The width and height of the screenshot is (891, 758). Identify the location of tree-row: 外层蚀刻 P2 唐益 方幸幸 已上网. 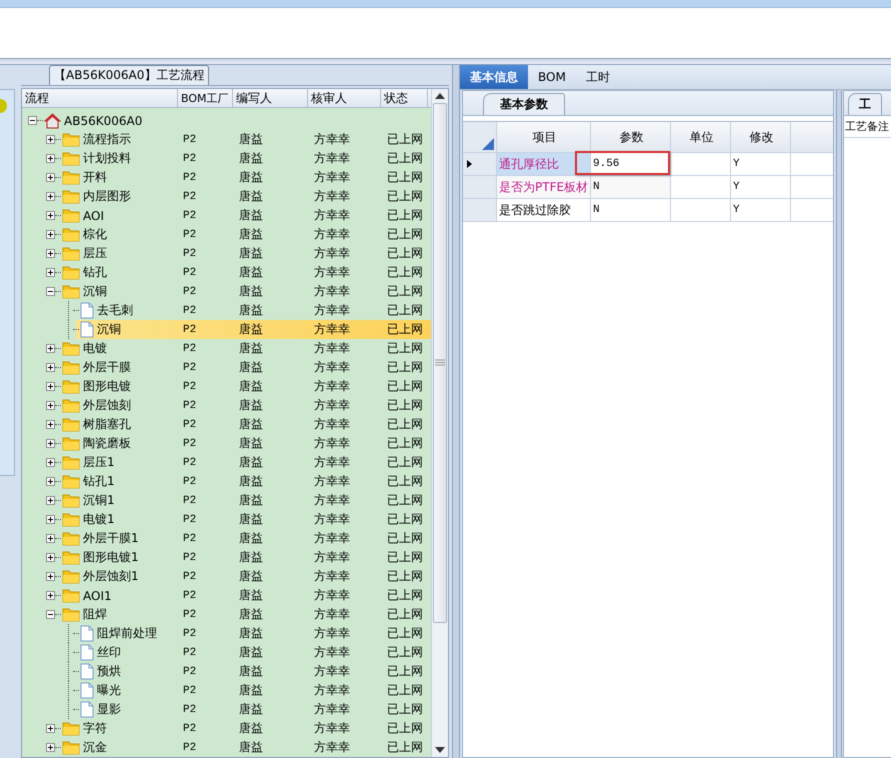
(226, 405).